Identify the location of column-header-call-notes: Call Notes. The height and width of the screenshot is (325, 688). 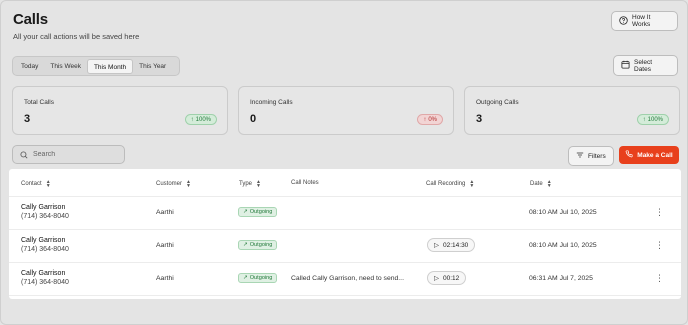
(305, 183).